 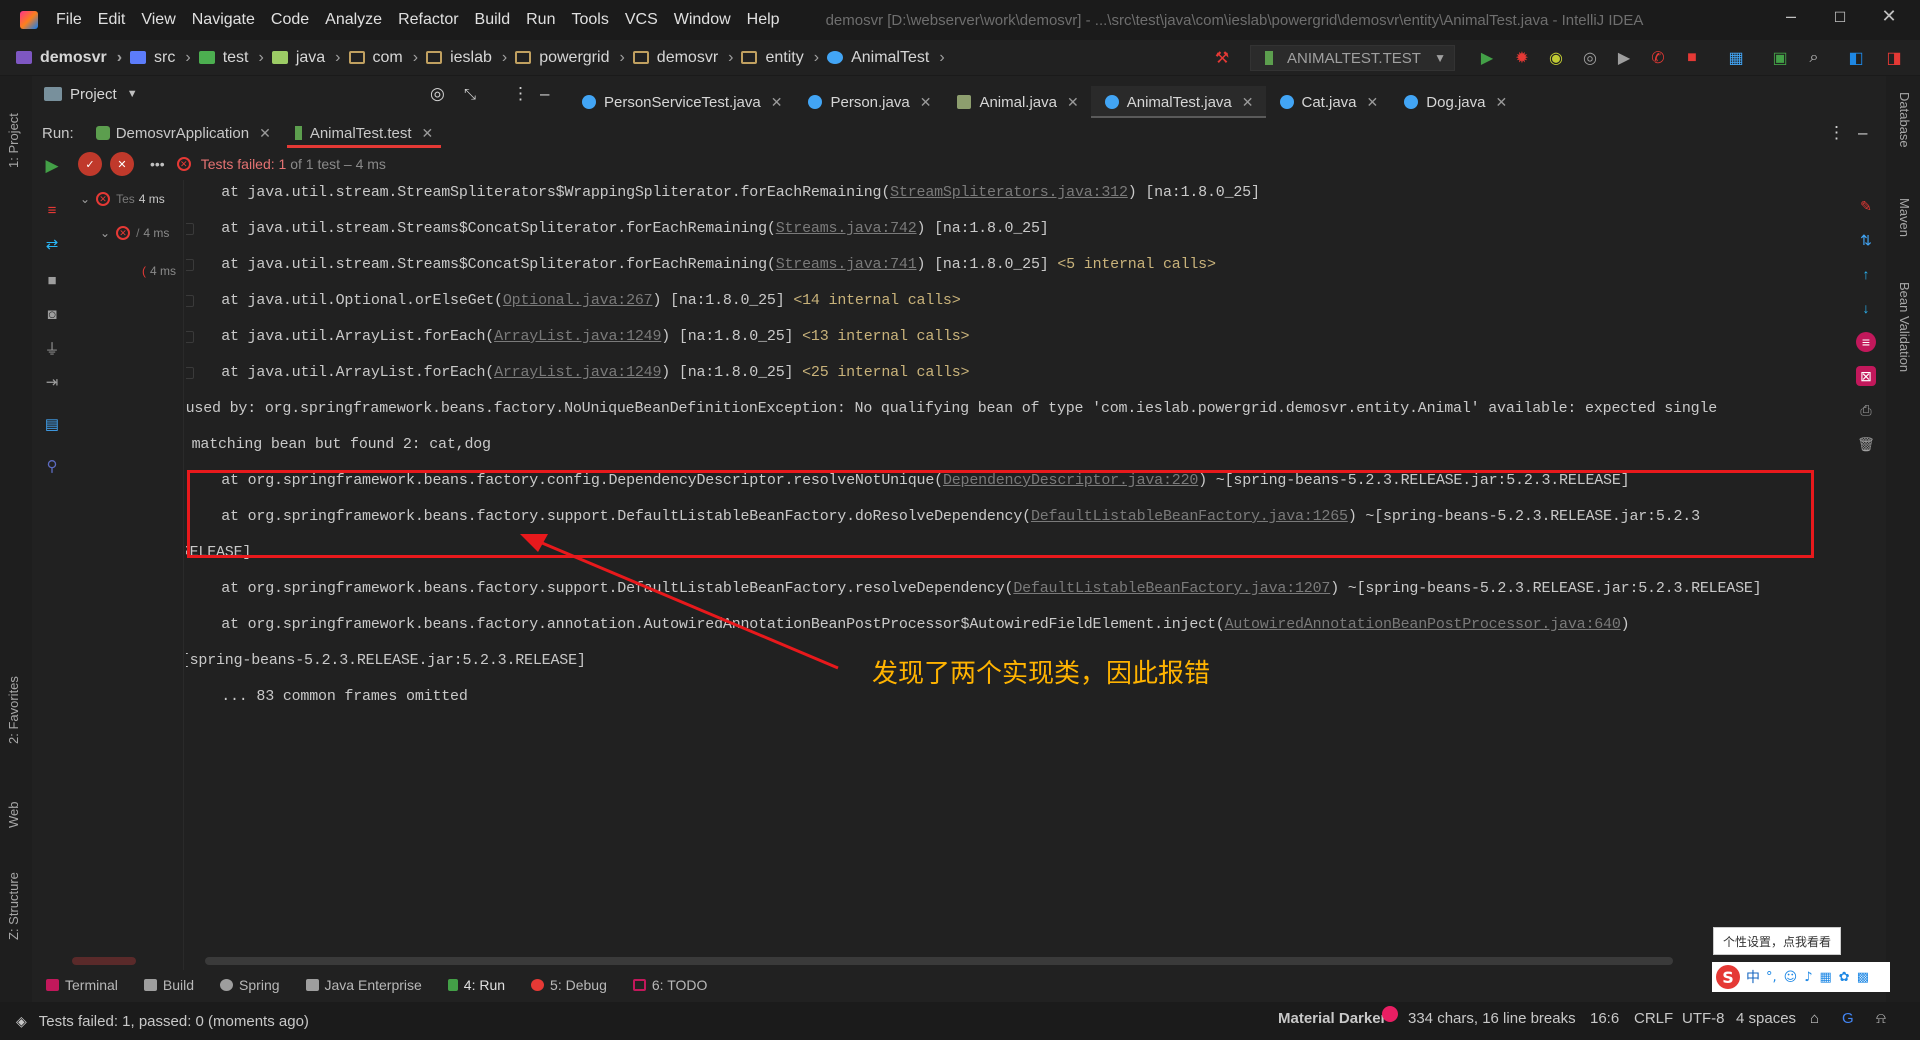 I want to click on menu-window: Window, so click(x=702, y=20).